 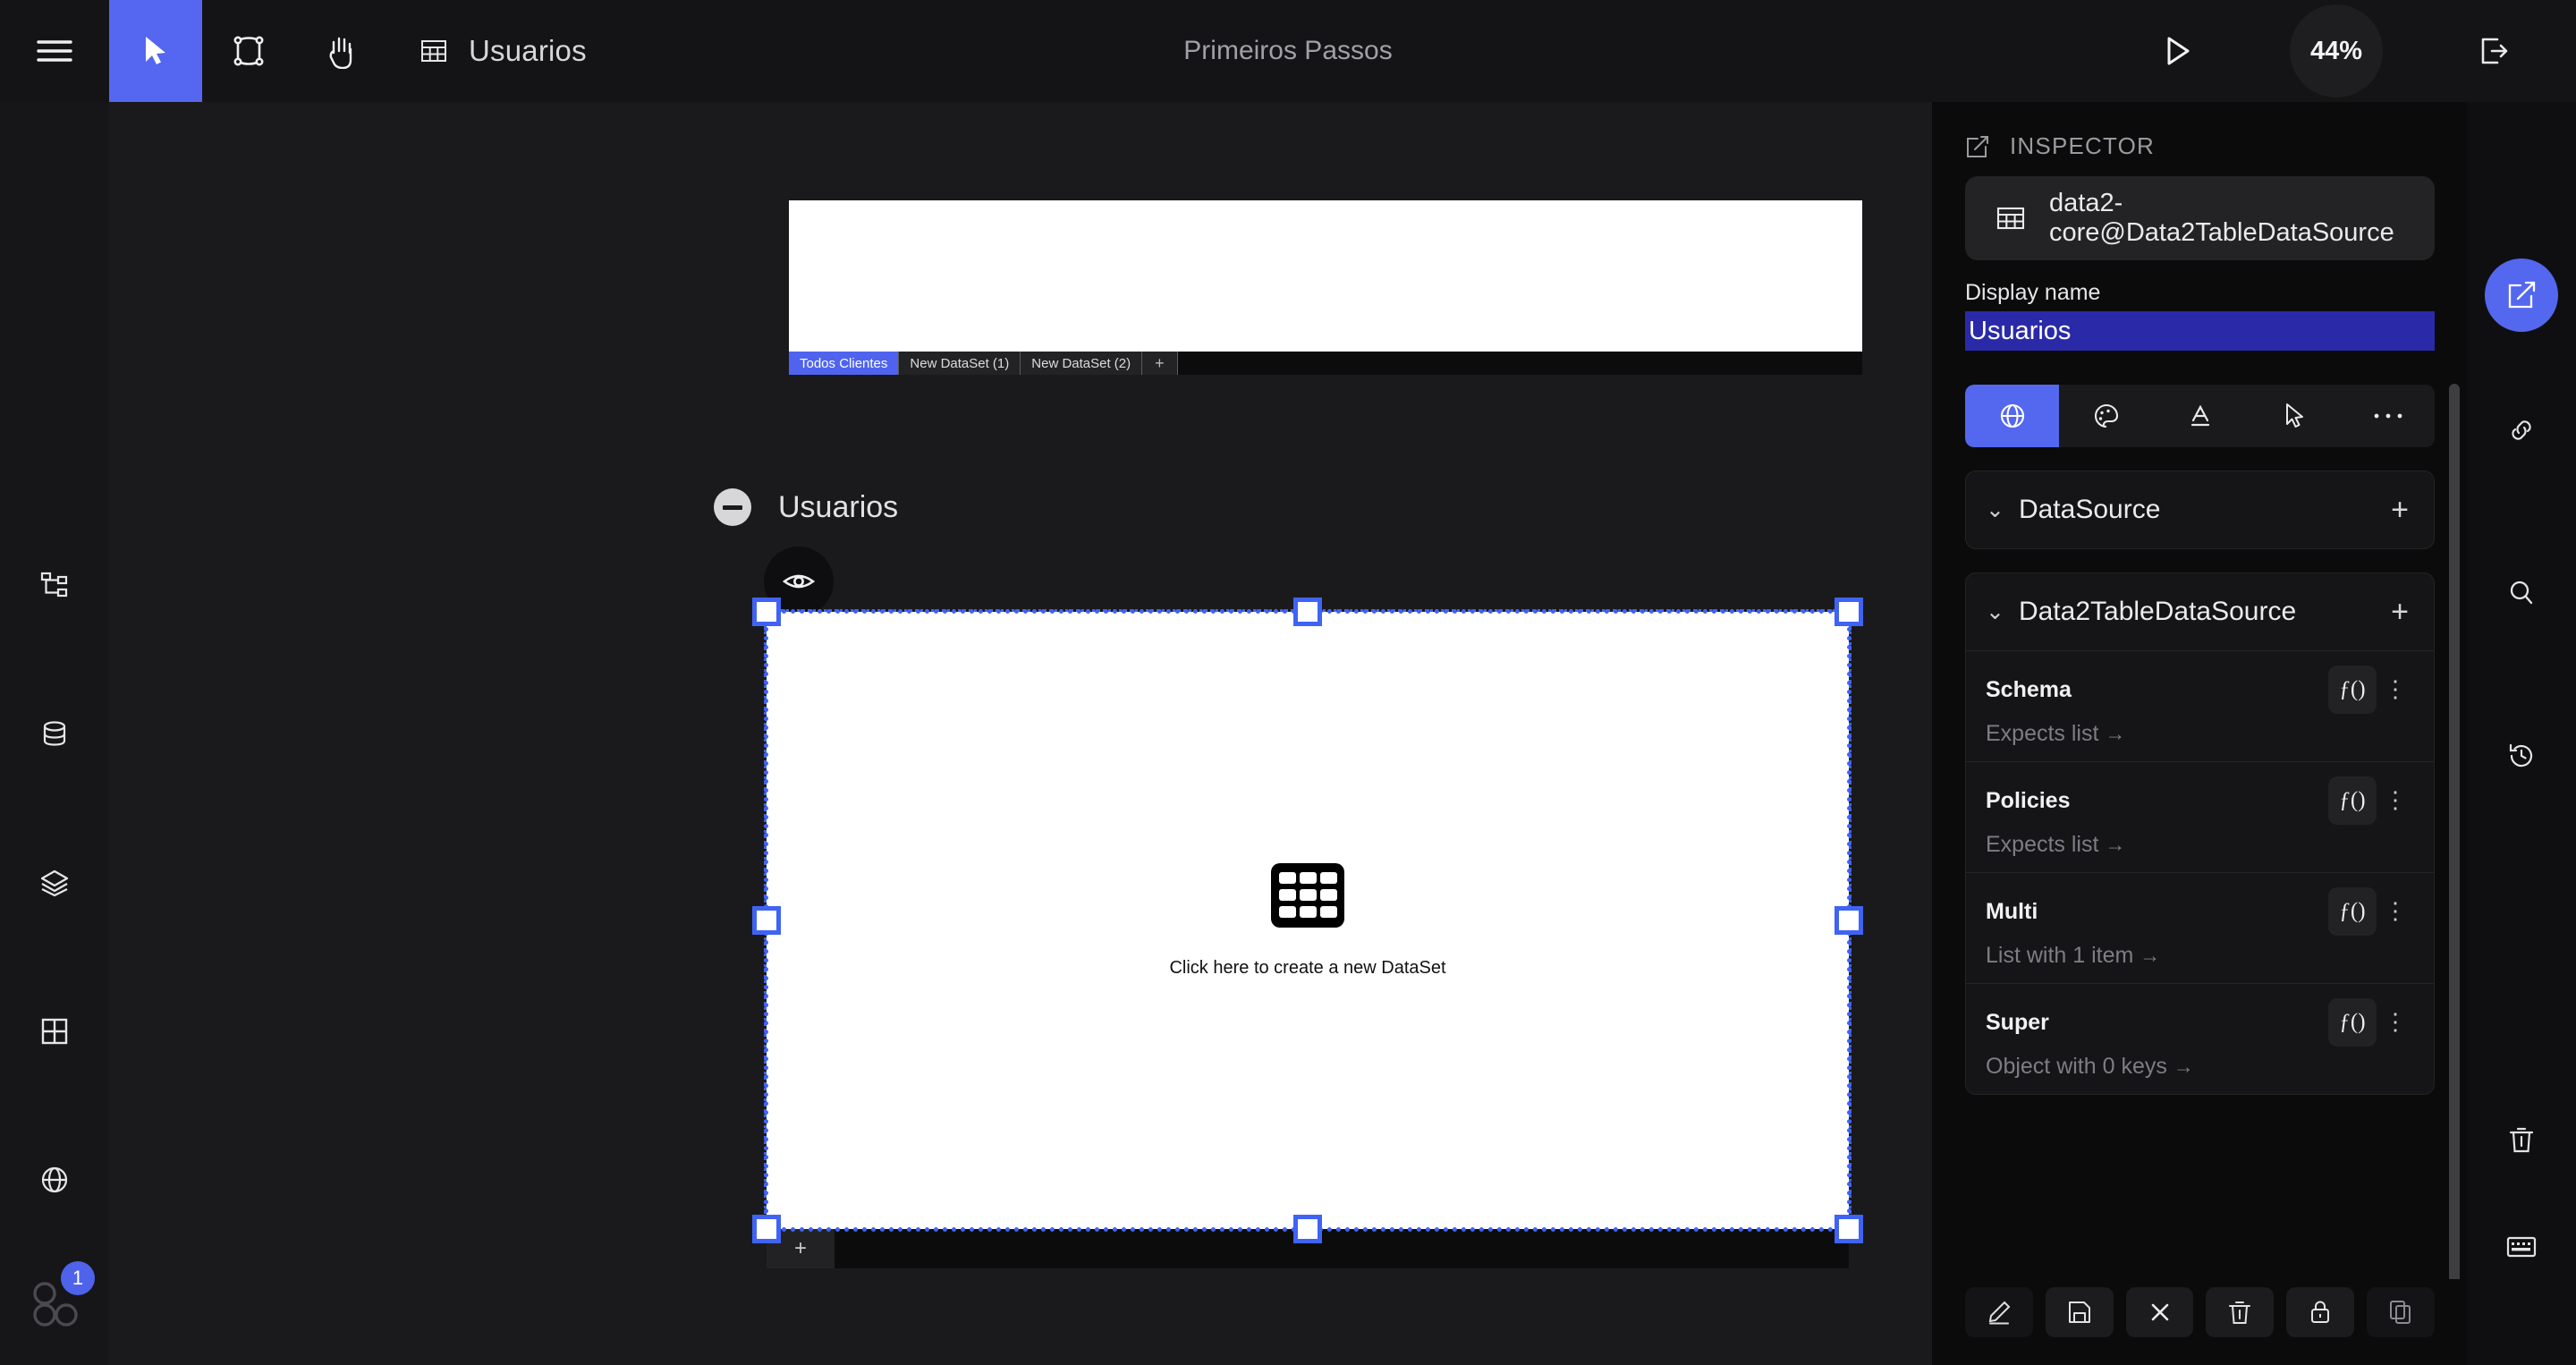 I want to click on resize-handle-top-center, so click(x=1307, y=612).